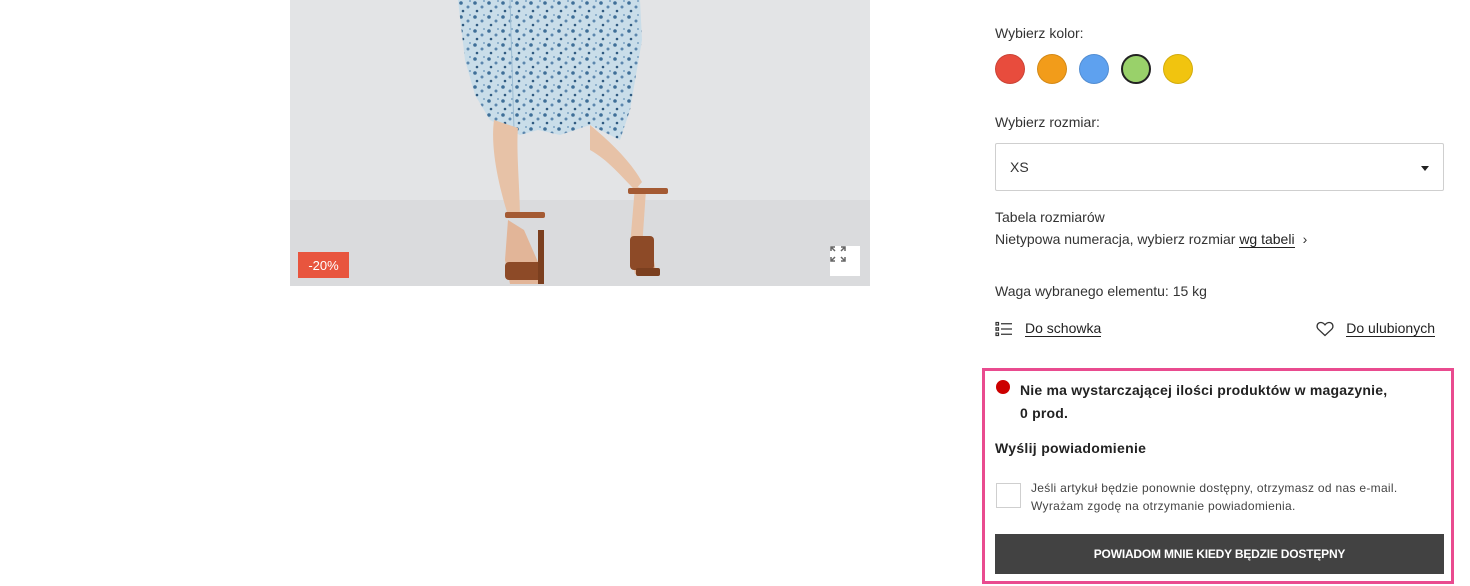  What do you see at coordinates (1050, 217) in the screenshot?
I see `size-table-title: Tabela rozmiarów` at bounding box center [1050, 217].